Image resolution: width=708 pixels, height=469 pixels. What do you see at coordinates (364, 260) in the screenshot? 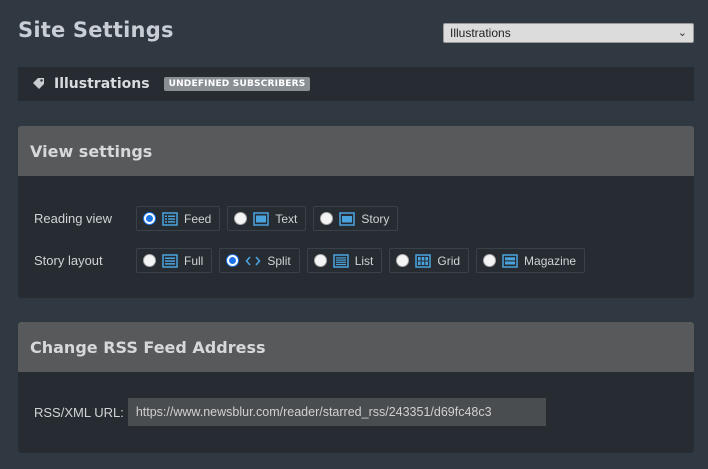
I see `list-option-label: List` at bounding box center [364, 260].